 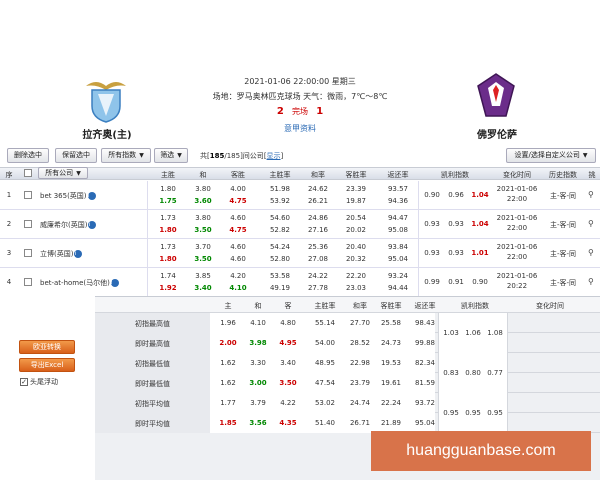 I want to click on company-name: bet-at-home(马尔他)i, so click(x=79, y=283).